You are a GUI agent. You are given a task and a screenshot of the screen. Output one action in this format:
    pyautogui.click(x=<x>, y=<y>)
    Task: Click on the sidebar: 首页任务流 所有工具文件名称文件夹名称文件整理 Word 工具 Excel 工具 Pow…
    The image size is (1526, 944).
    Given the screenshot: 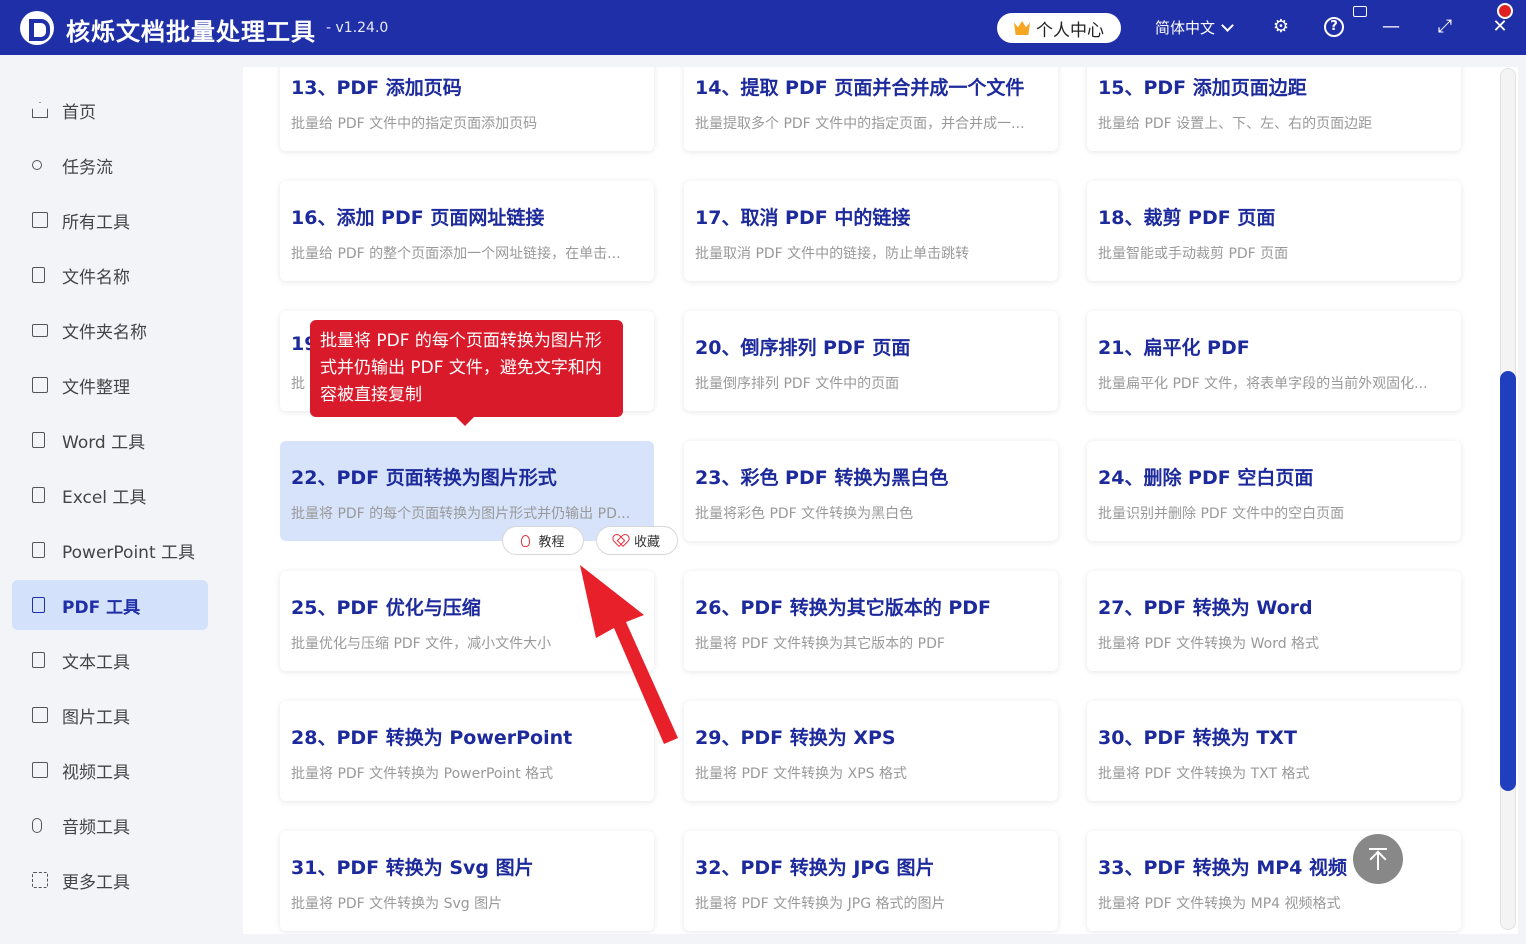 What is the action you would take?
    pyautogui.click(x=111, y=499)
    